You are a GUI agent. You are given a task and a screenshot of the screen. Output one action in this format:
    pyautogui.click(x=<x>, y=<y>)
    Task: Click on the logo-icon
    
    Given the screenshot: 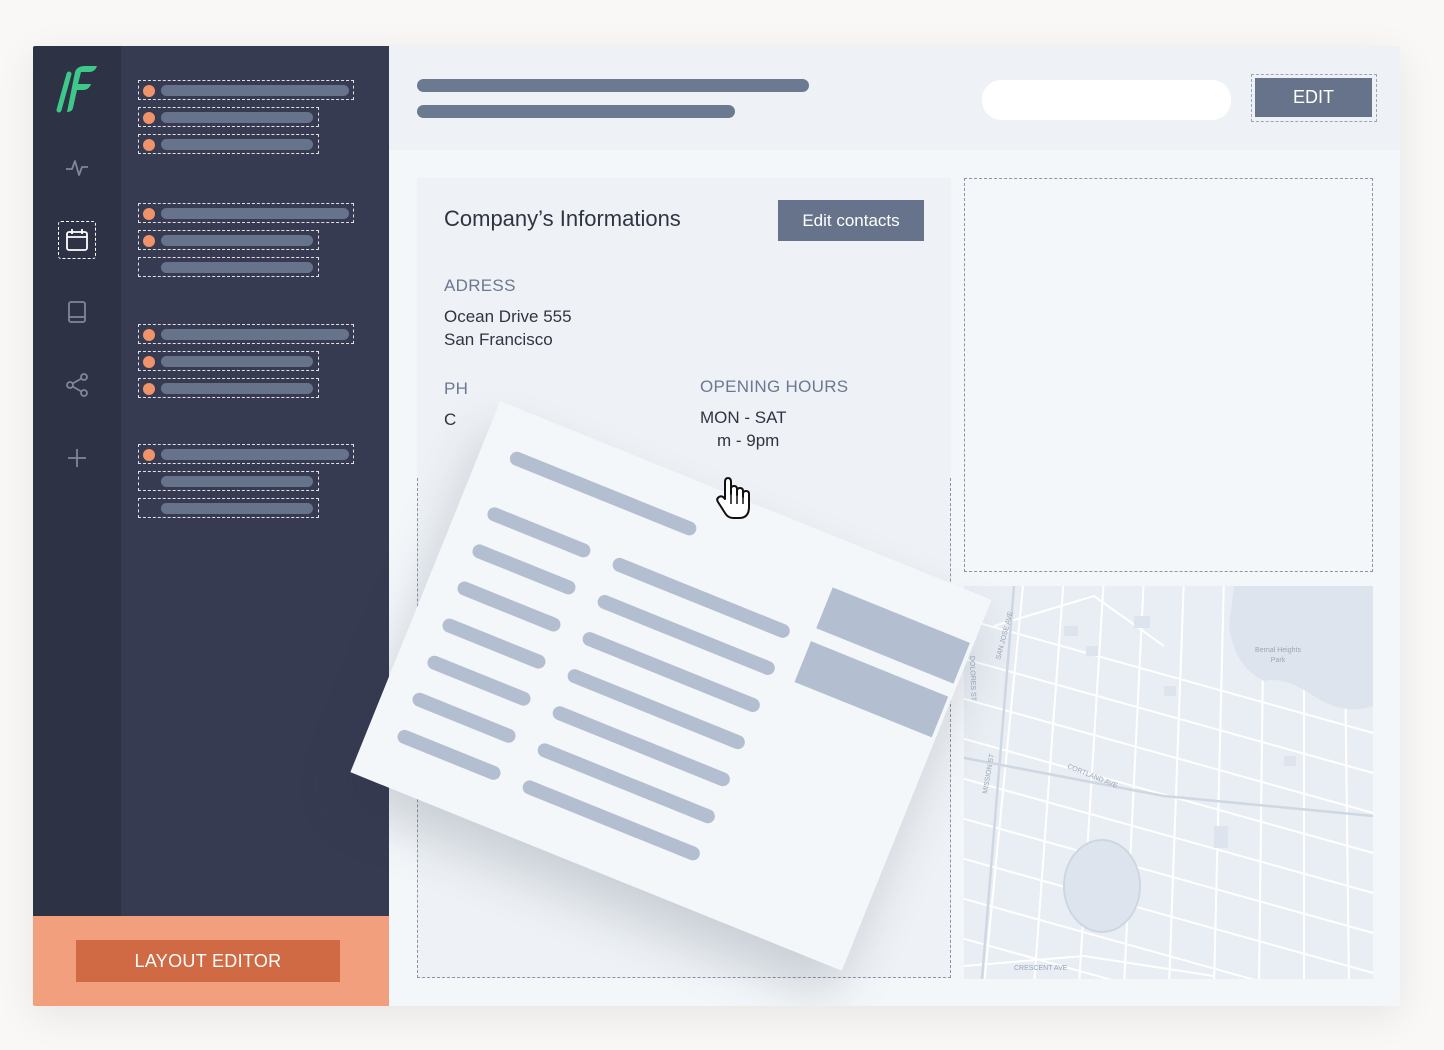 What is the action you would take?
    pyautogui.click(x=77, y=89)
    